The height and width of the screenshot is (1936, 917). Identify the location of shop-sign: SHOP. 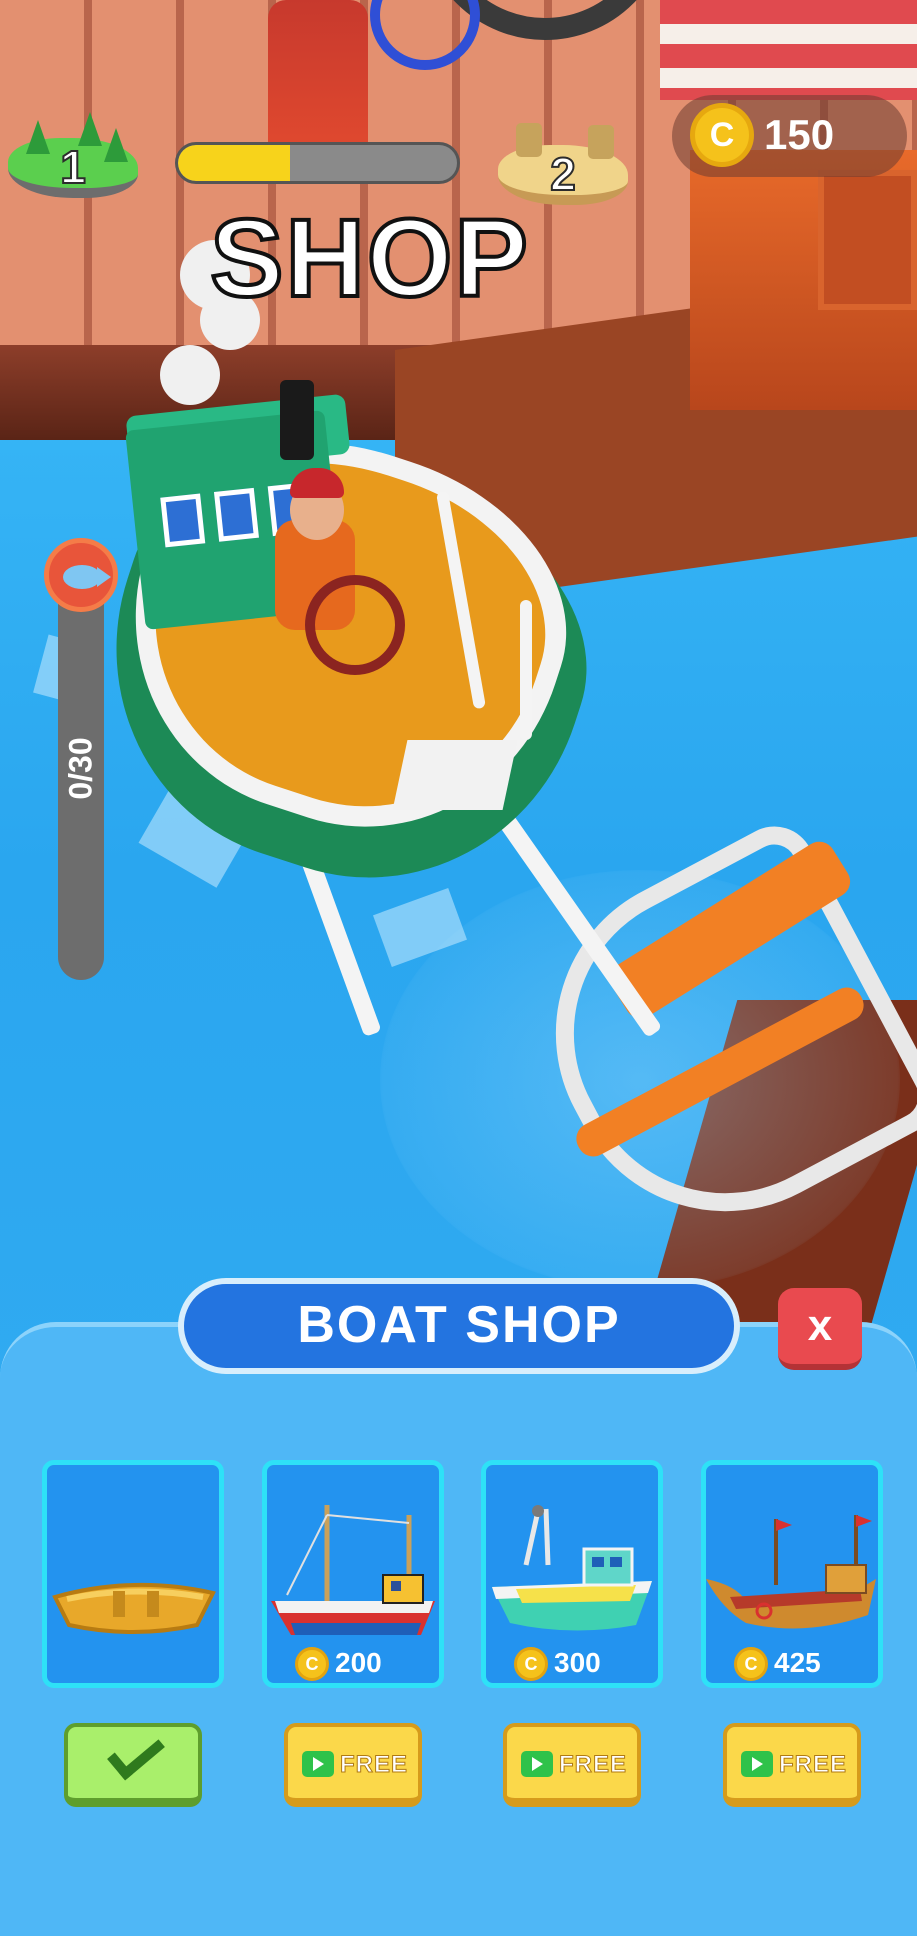
(369, 258).